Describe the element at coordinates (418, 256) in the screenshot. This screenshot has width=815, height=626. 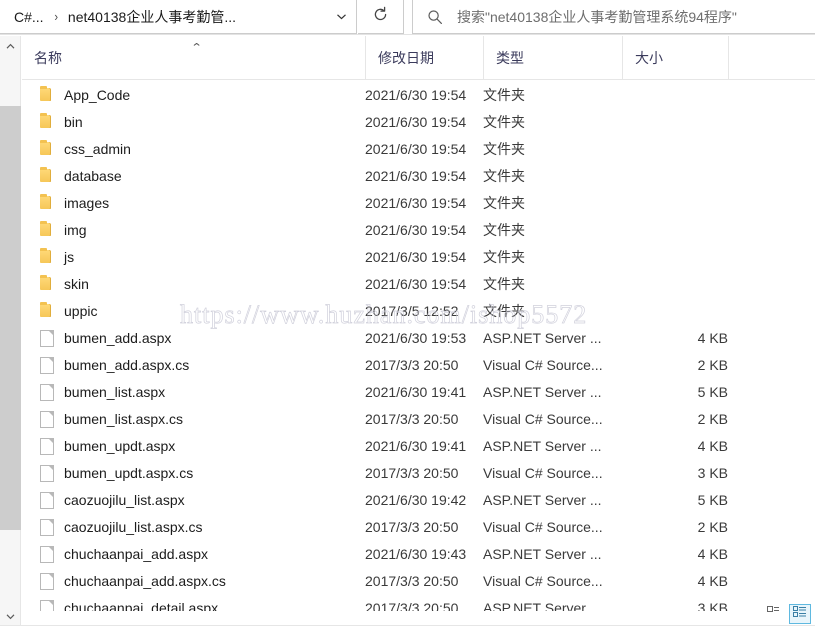
I see `file-row: js 2021/6/30 19:54 文件夹` at that location.